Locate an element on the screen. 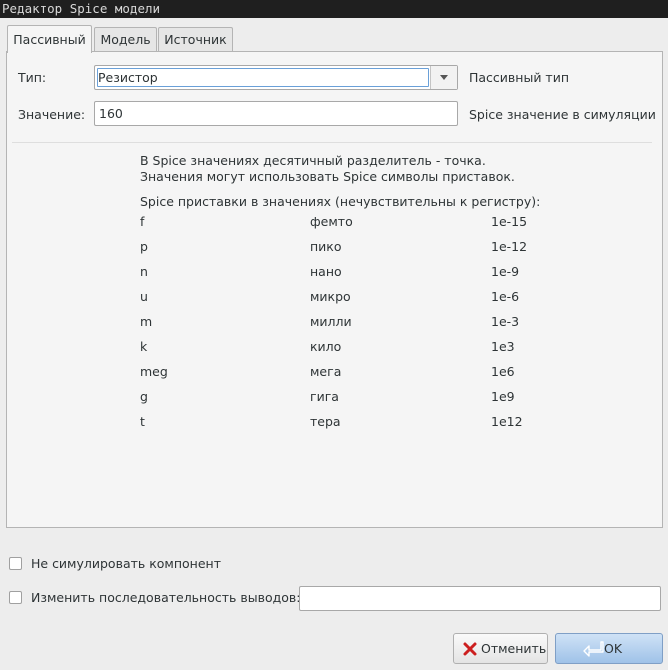 This screenshot has height=670, width=668. prefix-row: p пико 1e-12 is located at coordinates (334, 249).